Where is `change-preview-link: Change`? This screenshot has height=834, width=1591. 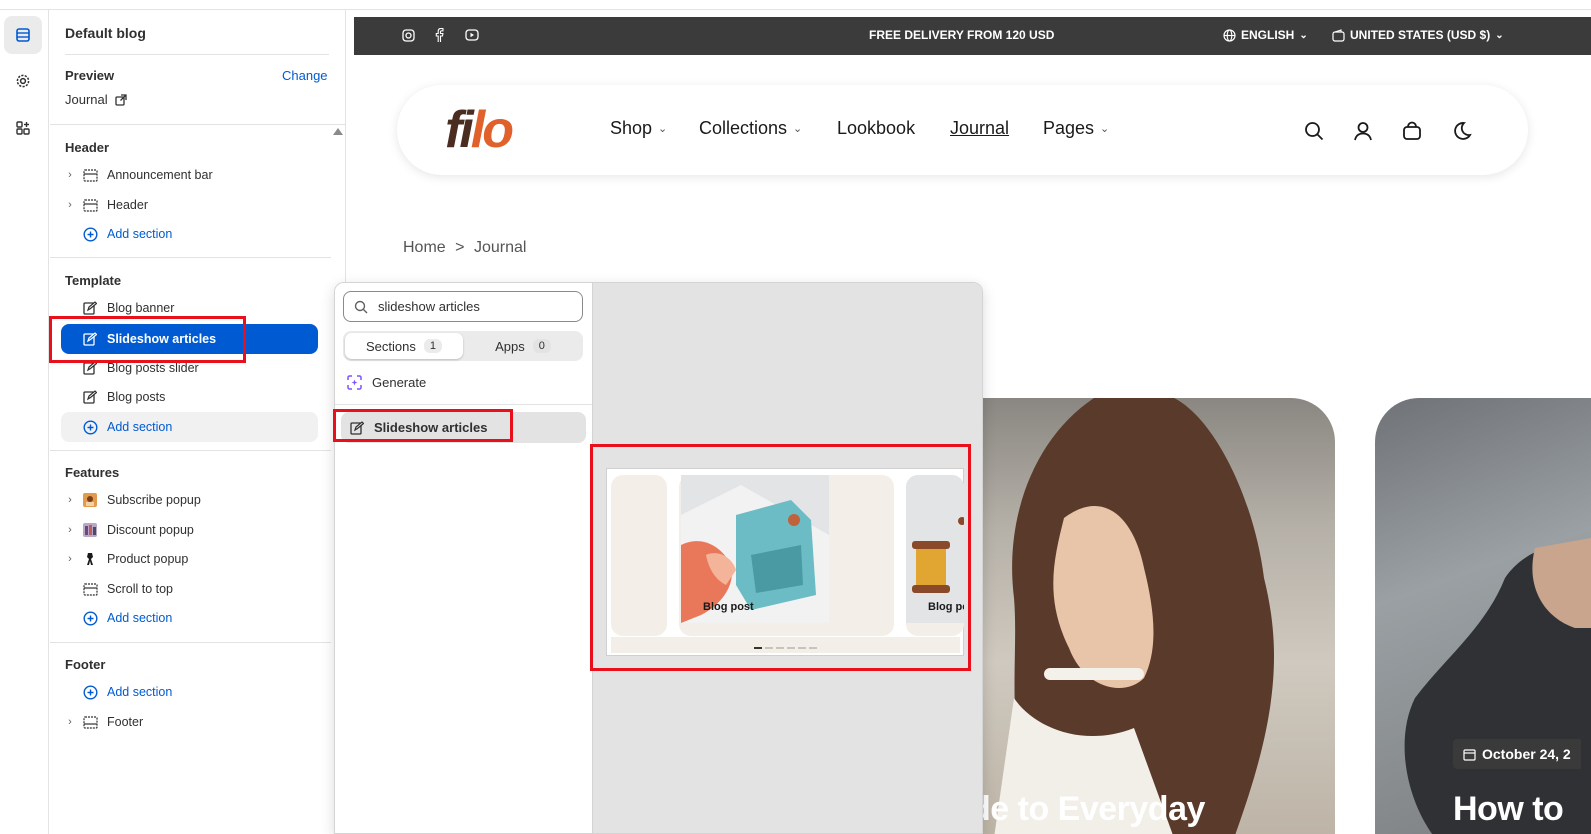 change-preview-link: Change is located at coordinates (305, 75).